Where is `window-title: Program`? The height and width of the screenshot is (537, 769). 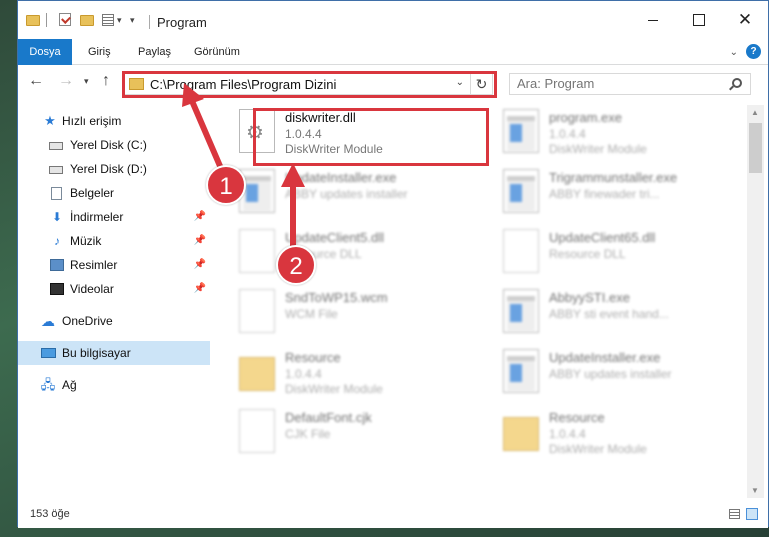
window-title: Program is located at coordinates (182, 22).